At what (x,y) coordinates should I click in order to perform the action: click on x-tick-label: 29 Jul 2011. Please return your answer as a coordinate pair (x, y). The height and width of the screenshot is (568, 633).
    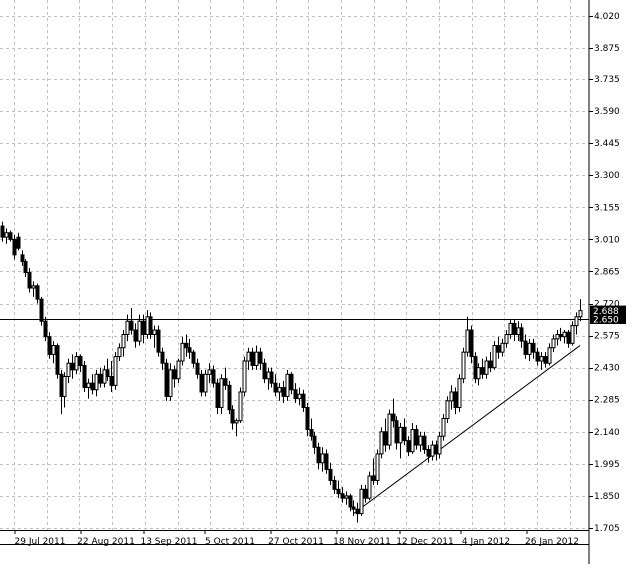
    Looking at the image, I should click on (40, 542).